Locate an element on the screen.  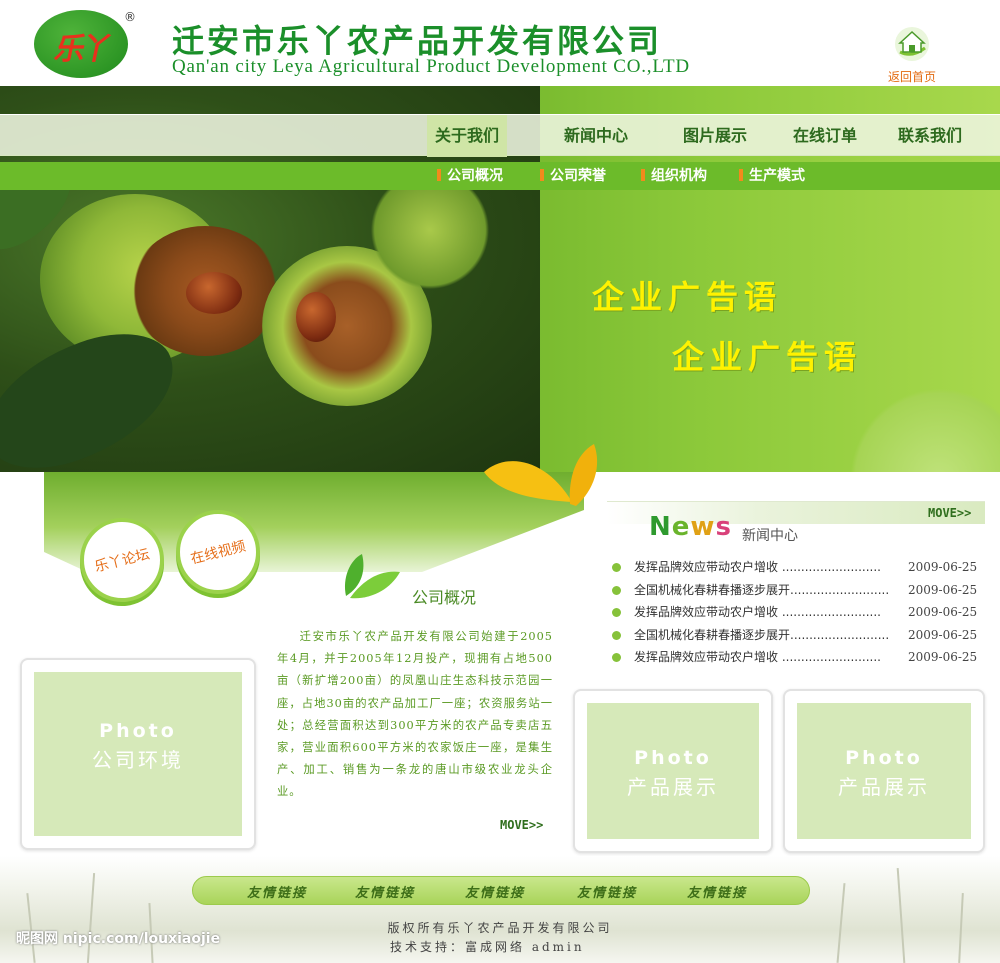
nav-item-gallery: 图片展示 is located at coordinates (715, 136).